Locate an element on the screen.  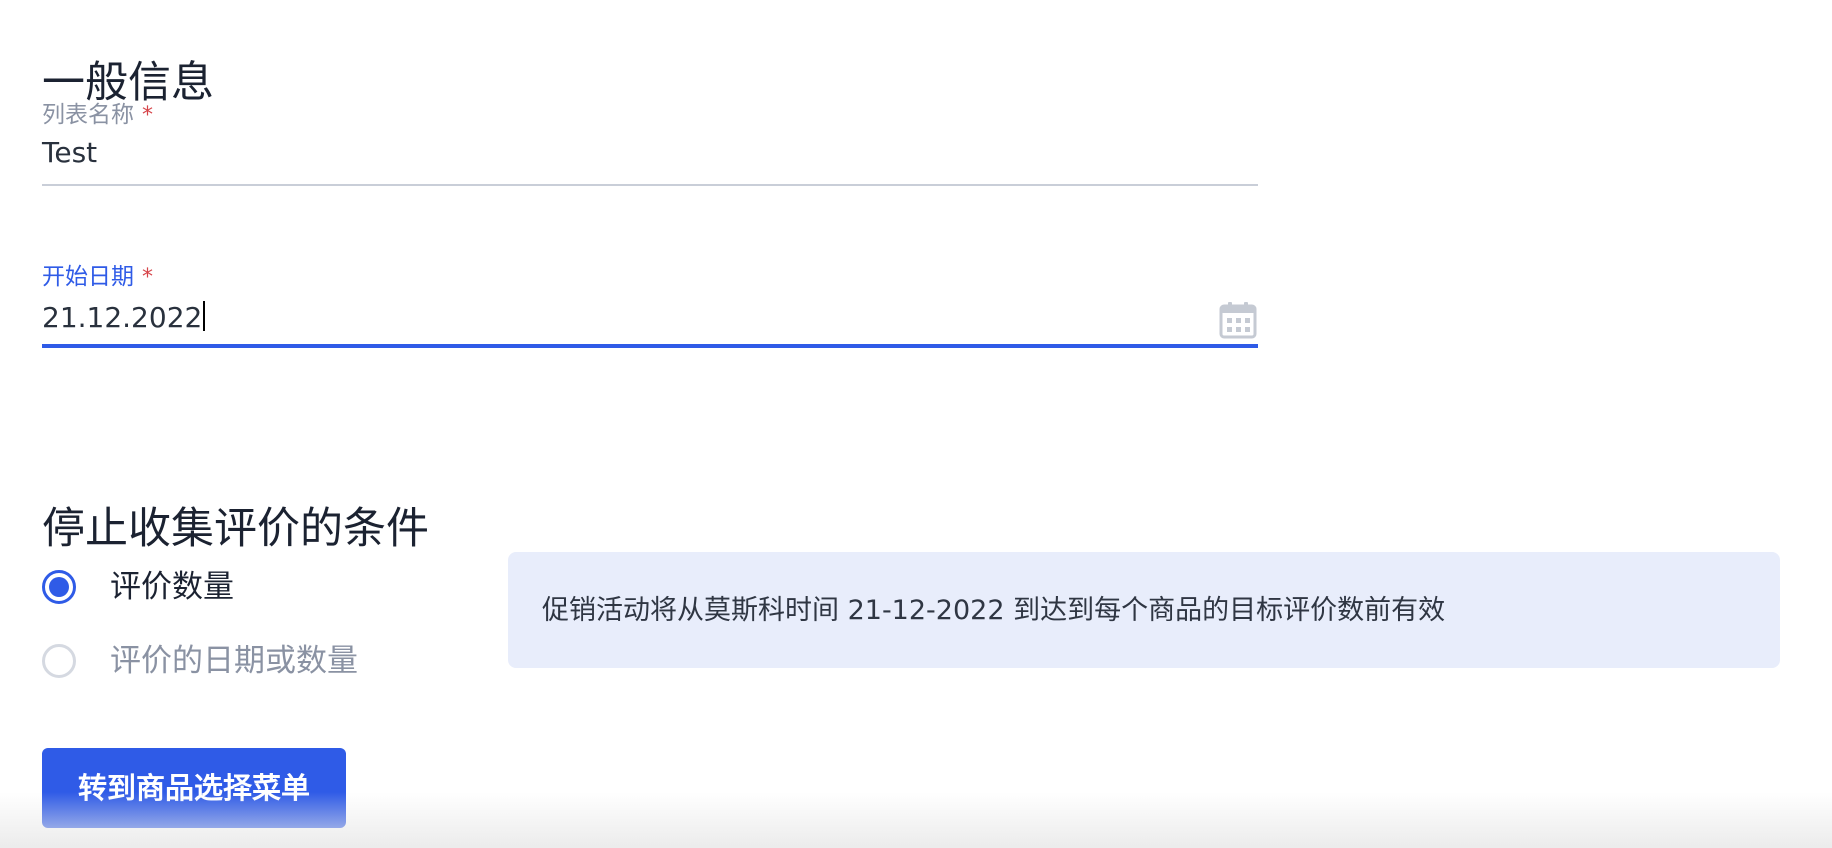
start-date-label: 开始日期 * is located at coordinates (650, 277).